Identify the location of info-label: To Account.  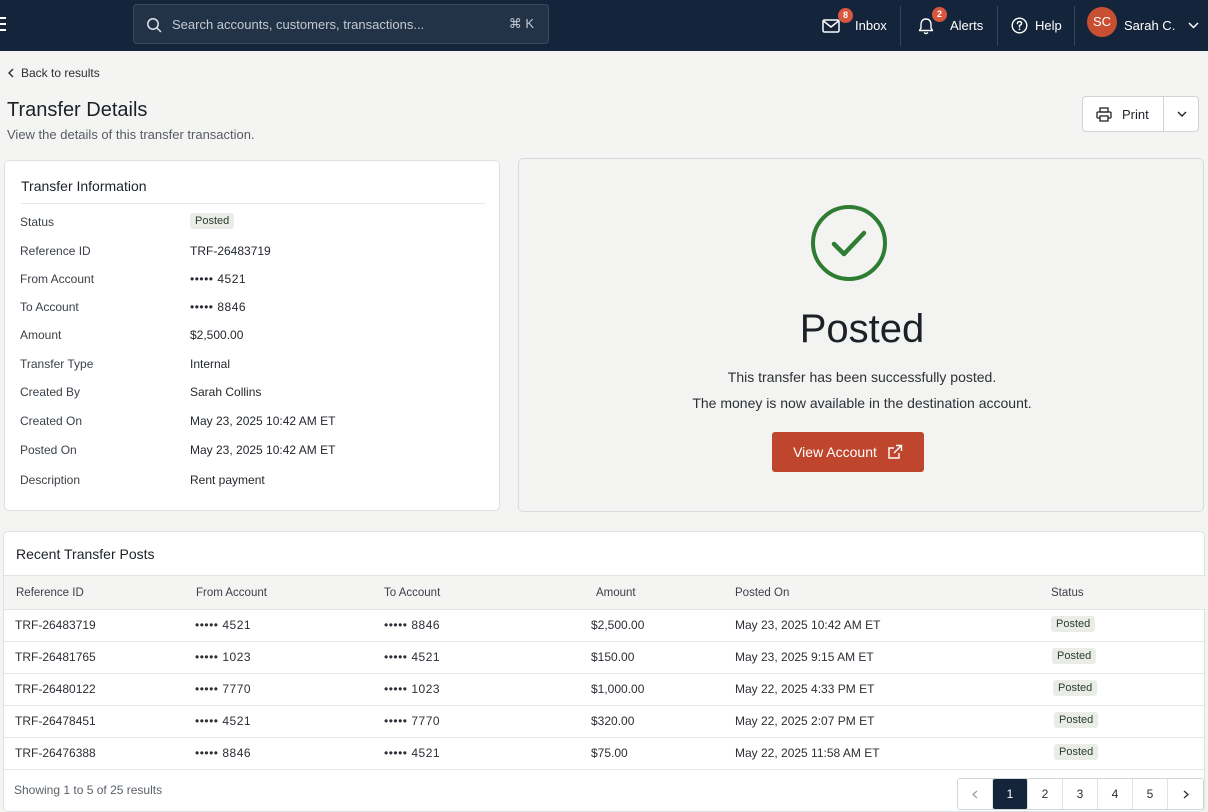
(49, 307).